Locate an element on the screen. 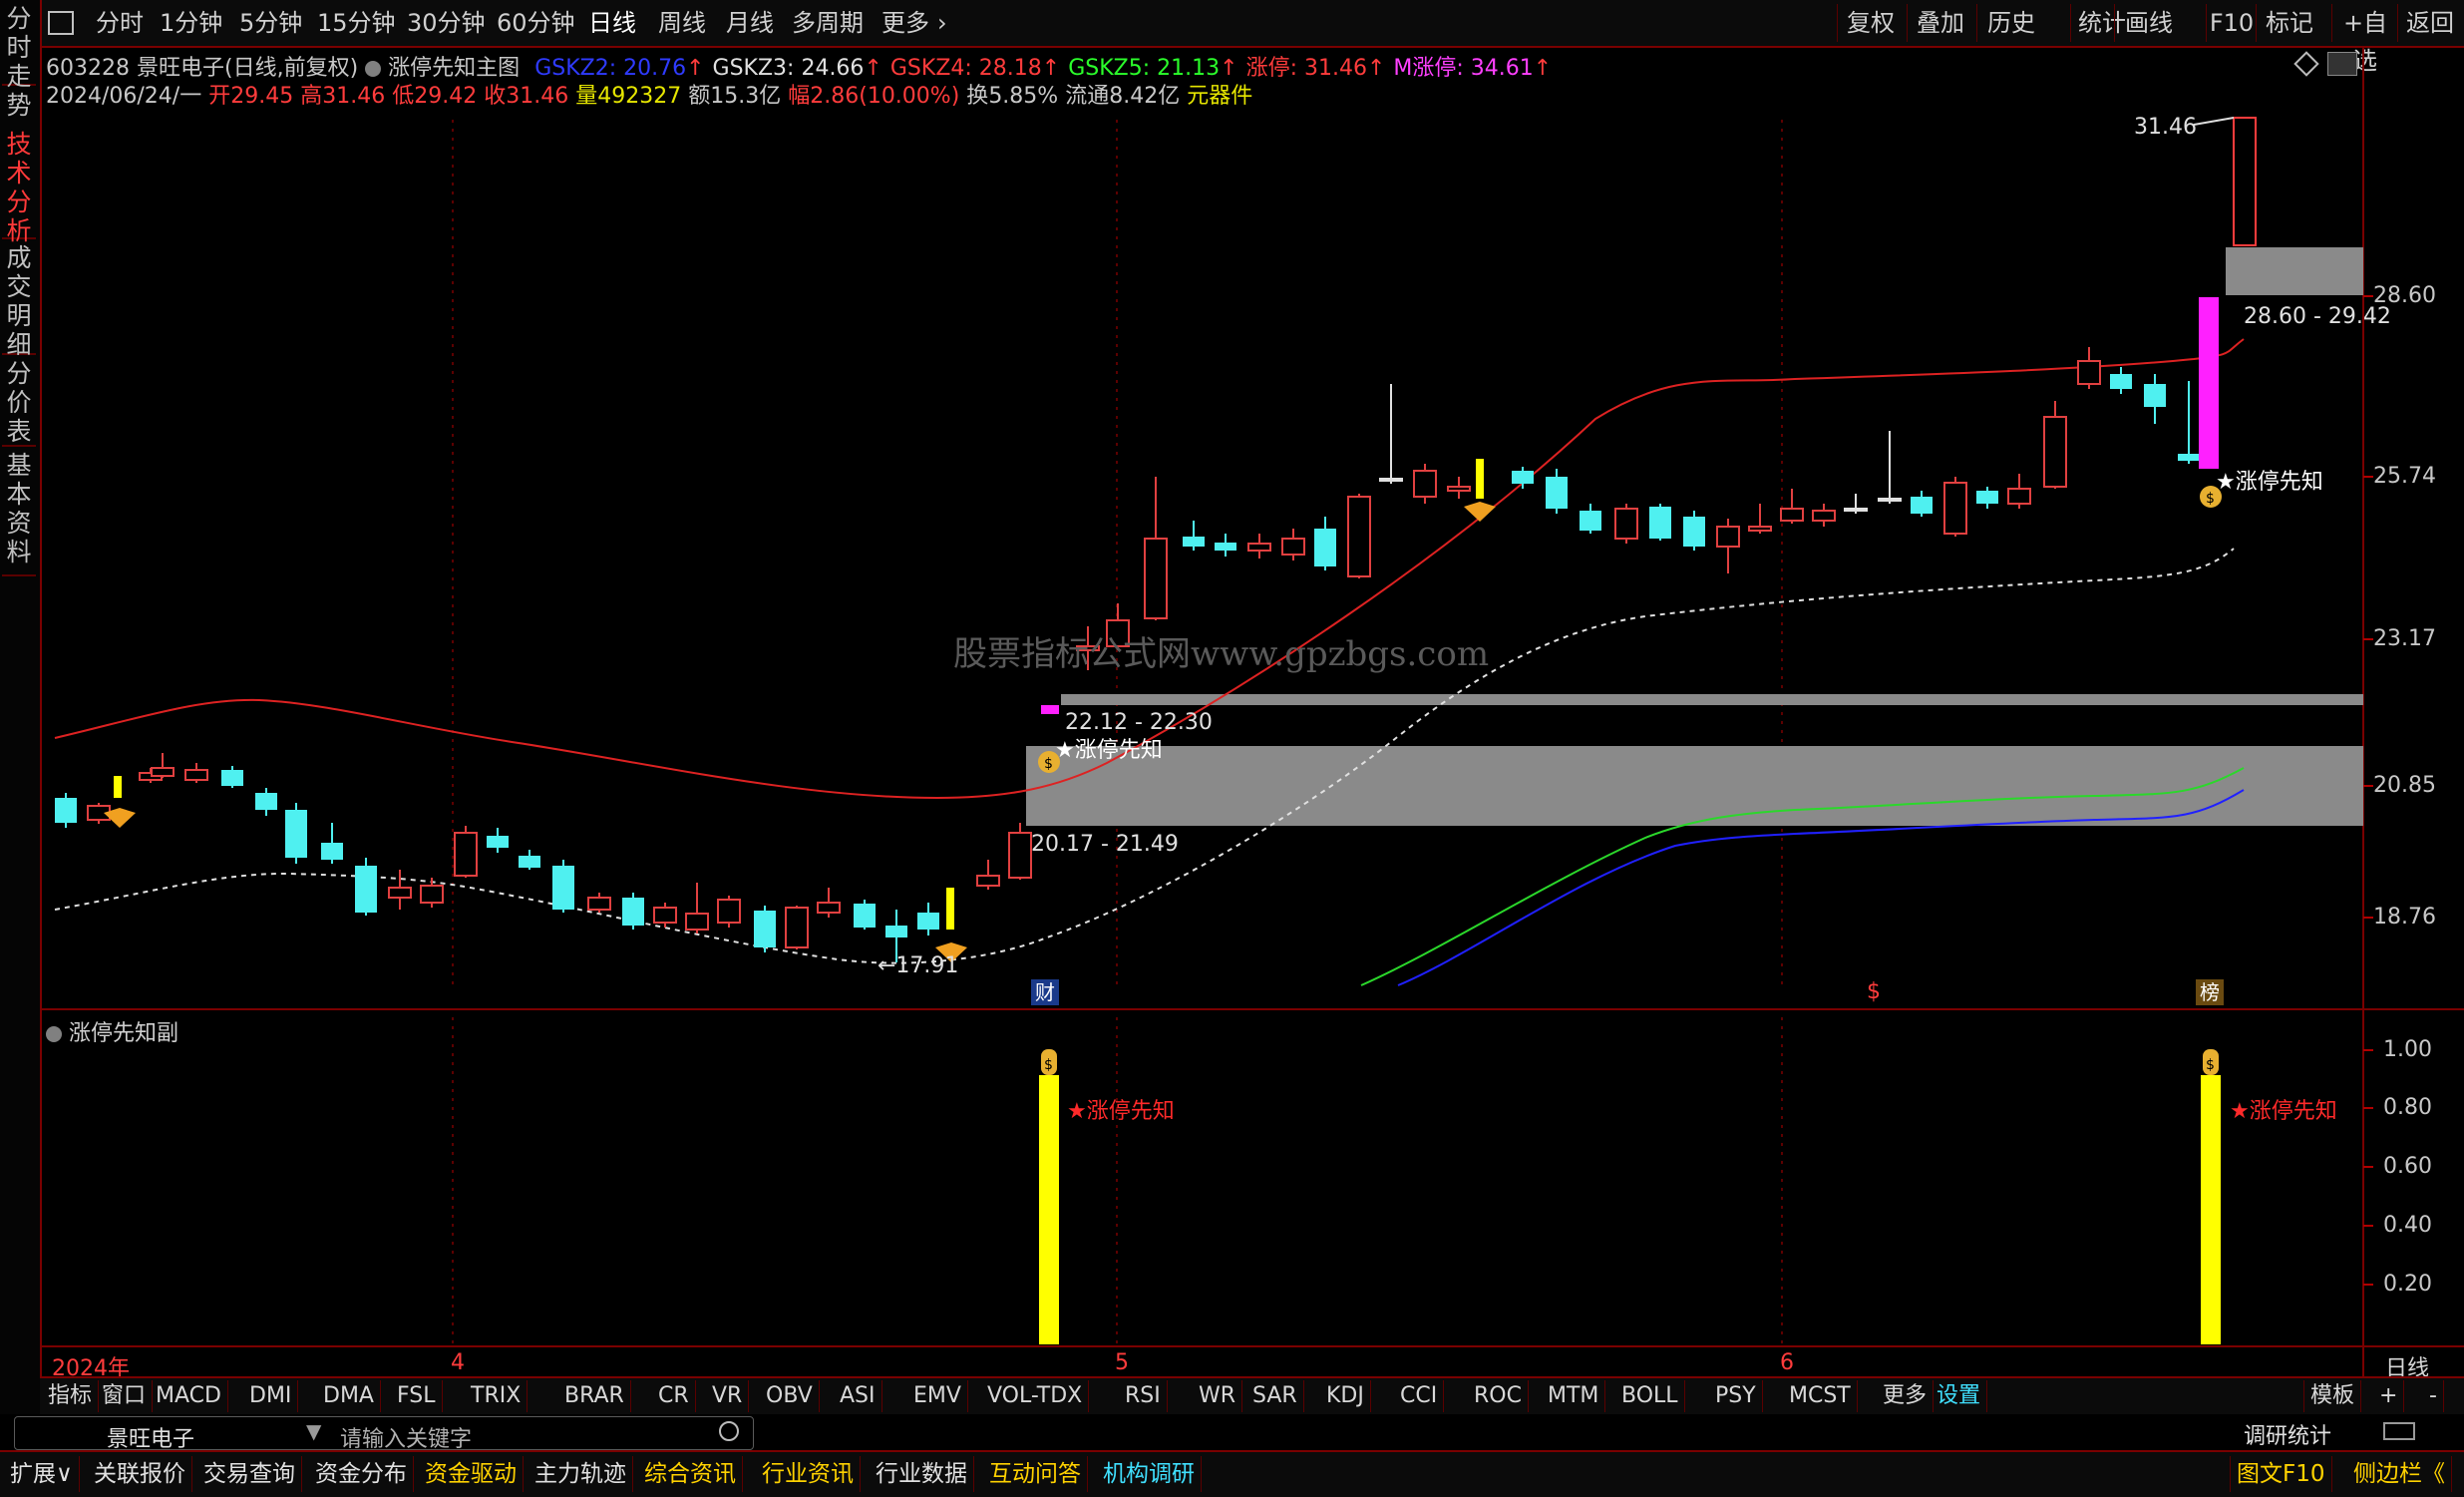  indicator-tab-3: DMI is located at coordinates (271, 1396).